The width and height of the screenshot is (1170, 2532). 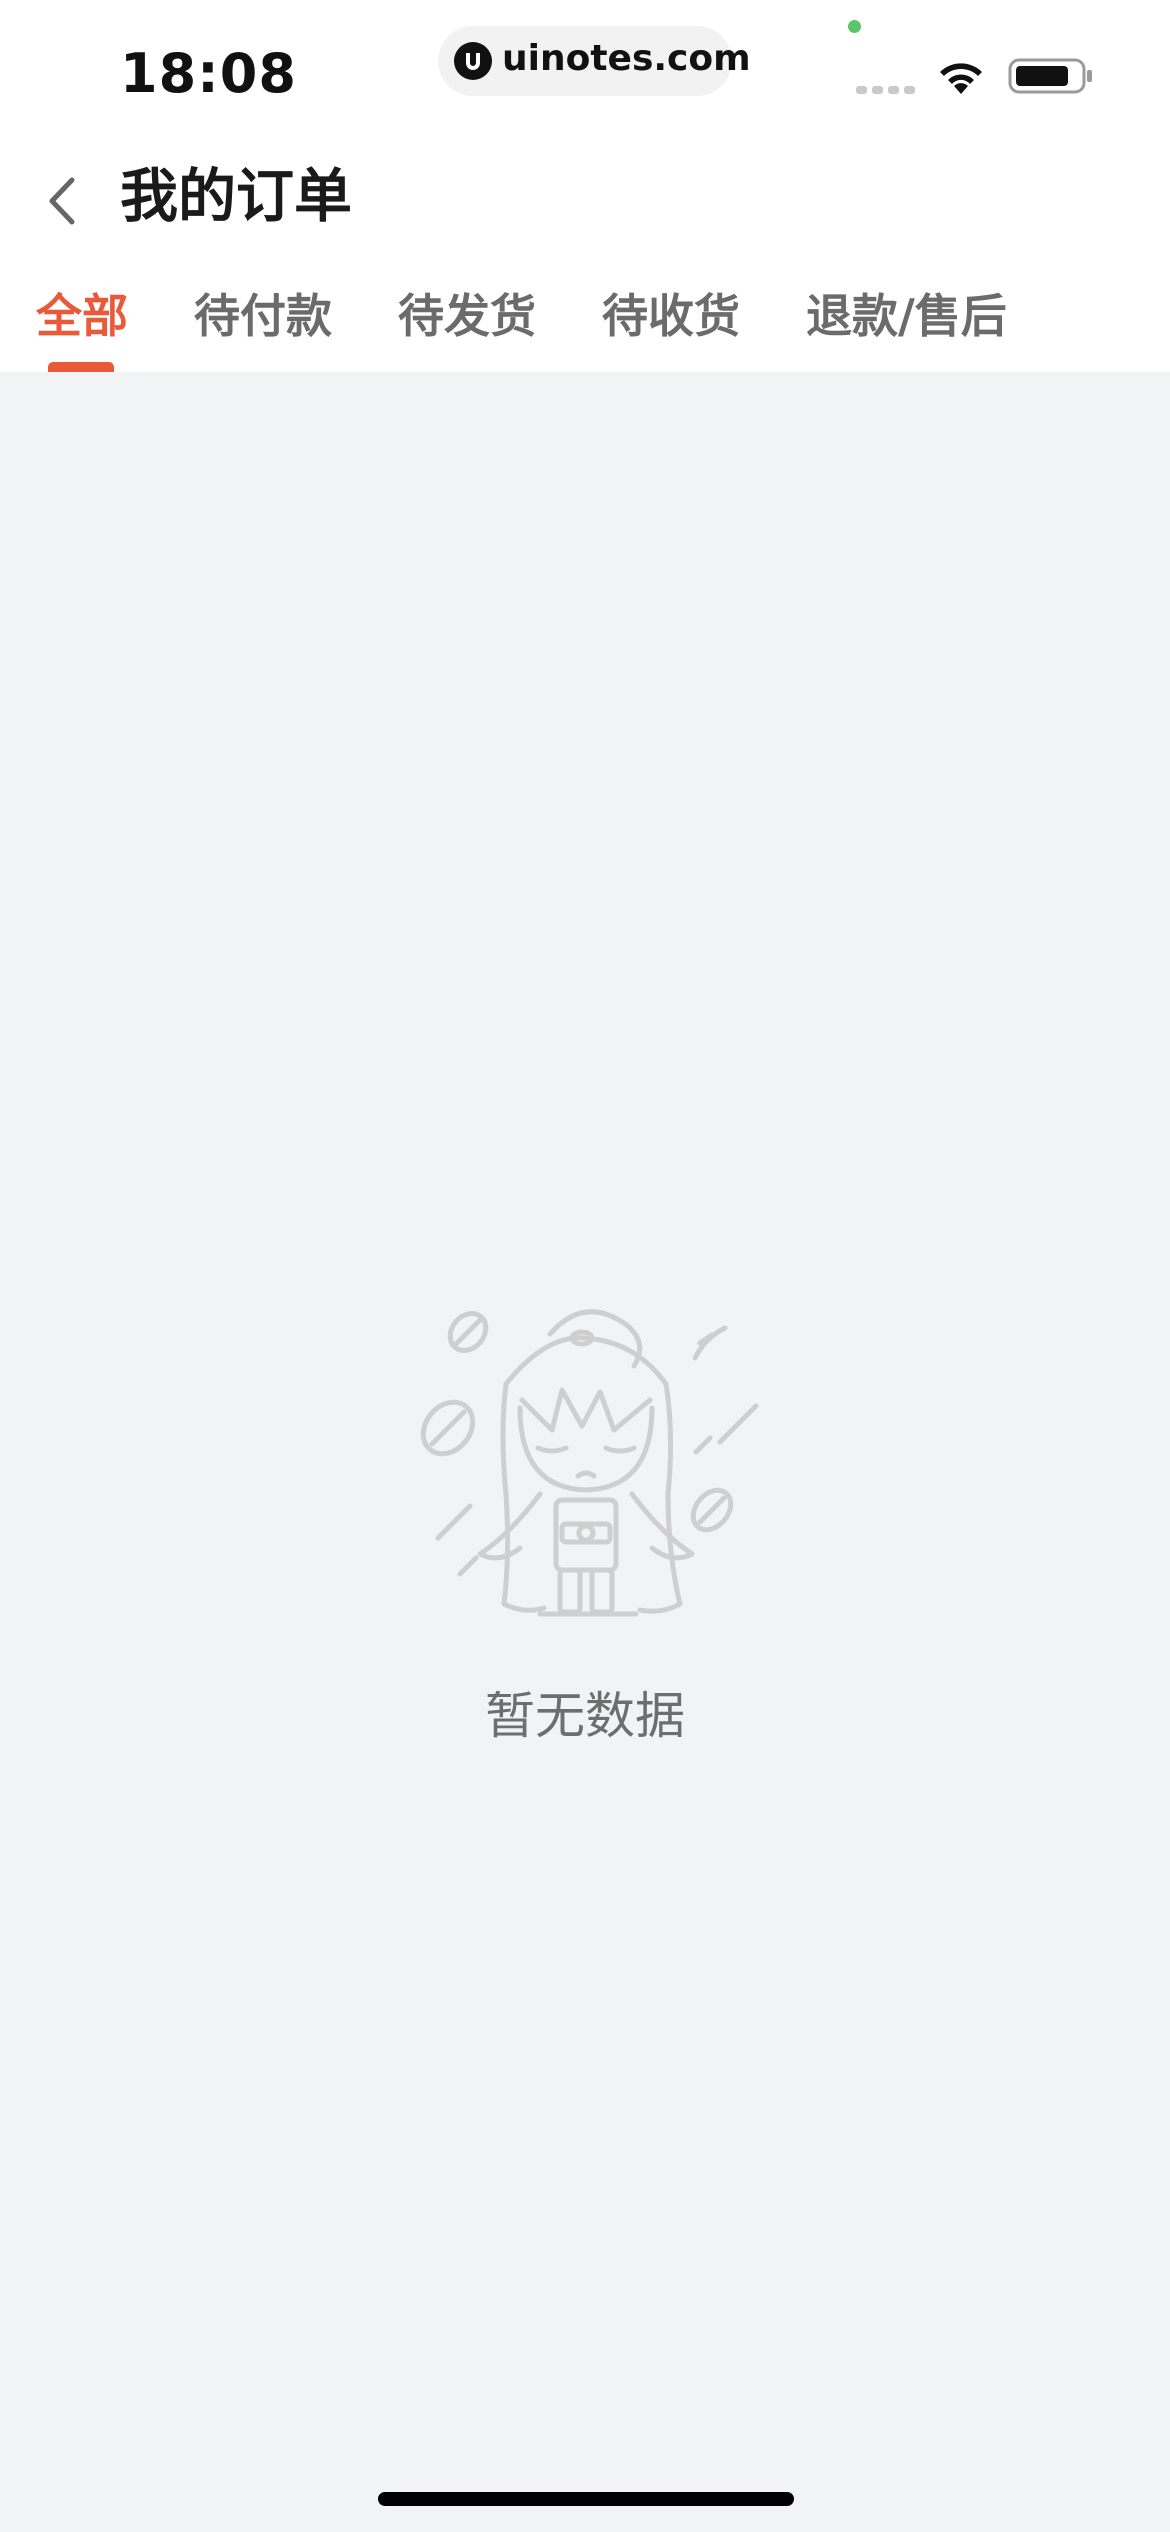 I want to click on battery-icon, so click(x=1050, y=76).